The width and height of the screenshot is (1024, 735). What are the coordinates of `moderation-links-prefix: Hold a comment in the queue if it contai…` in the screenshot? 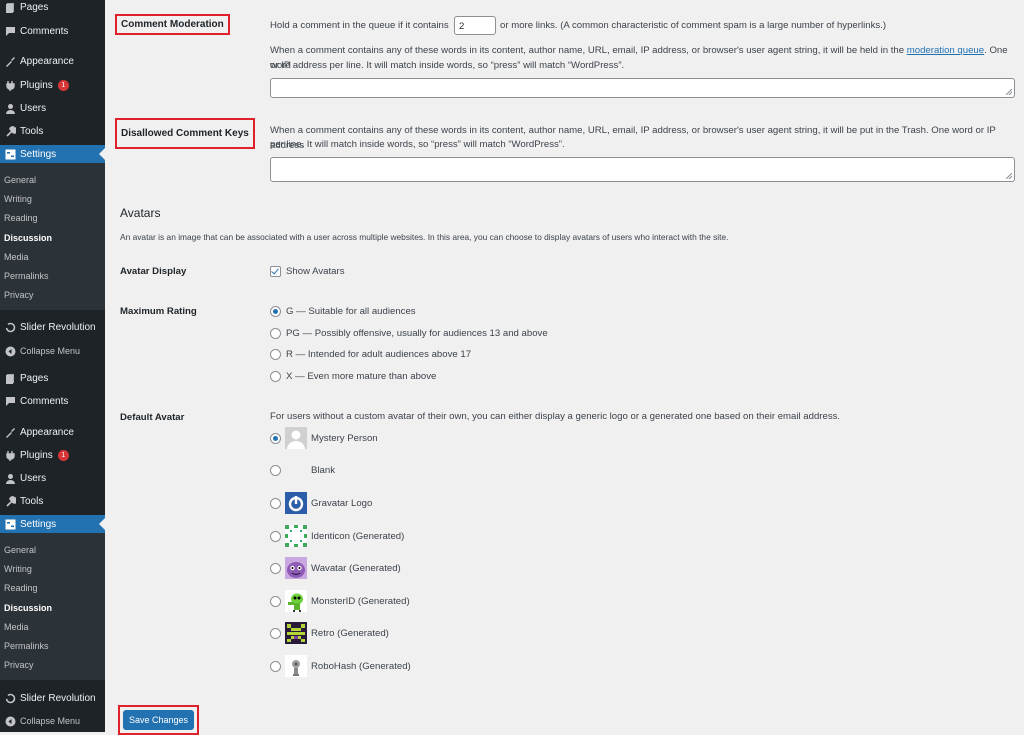 It's located at (359, 25).